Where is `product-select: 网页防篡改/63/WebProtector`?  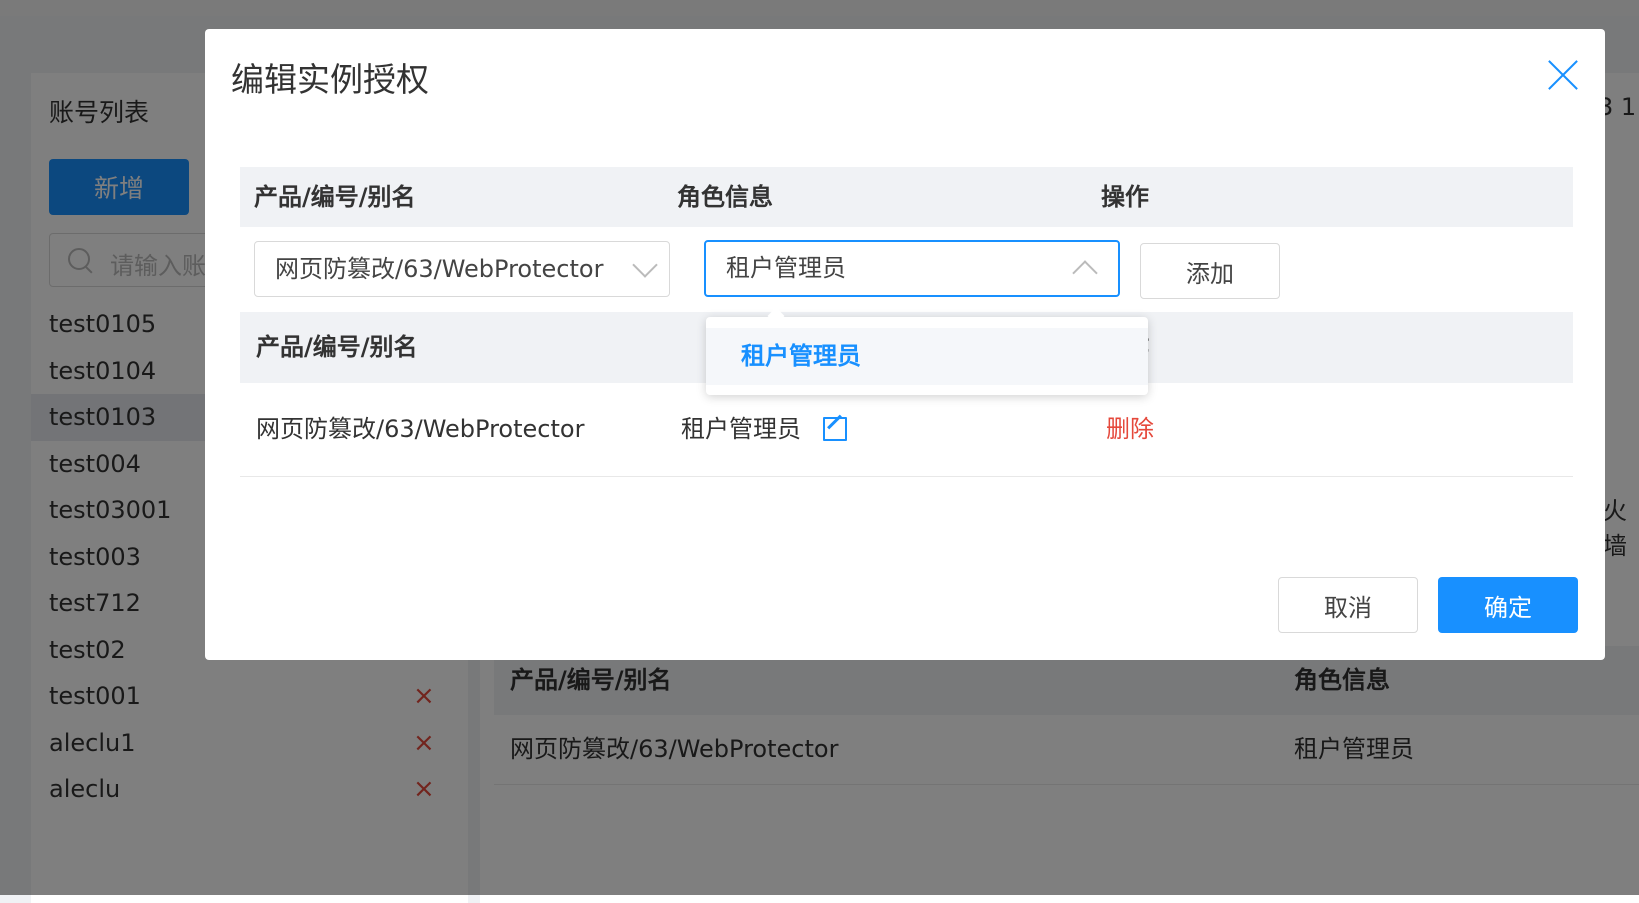 product-select: 网页防篡改/63/WebProtector is located at coordinates (462, 269).